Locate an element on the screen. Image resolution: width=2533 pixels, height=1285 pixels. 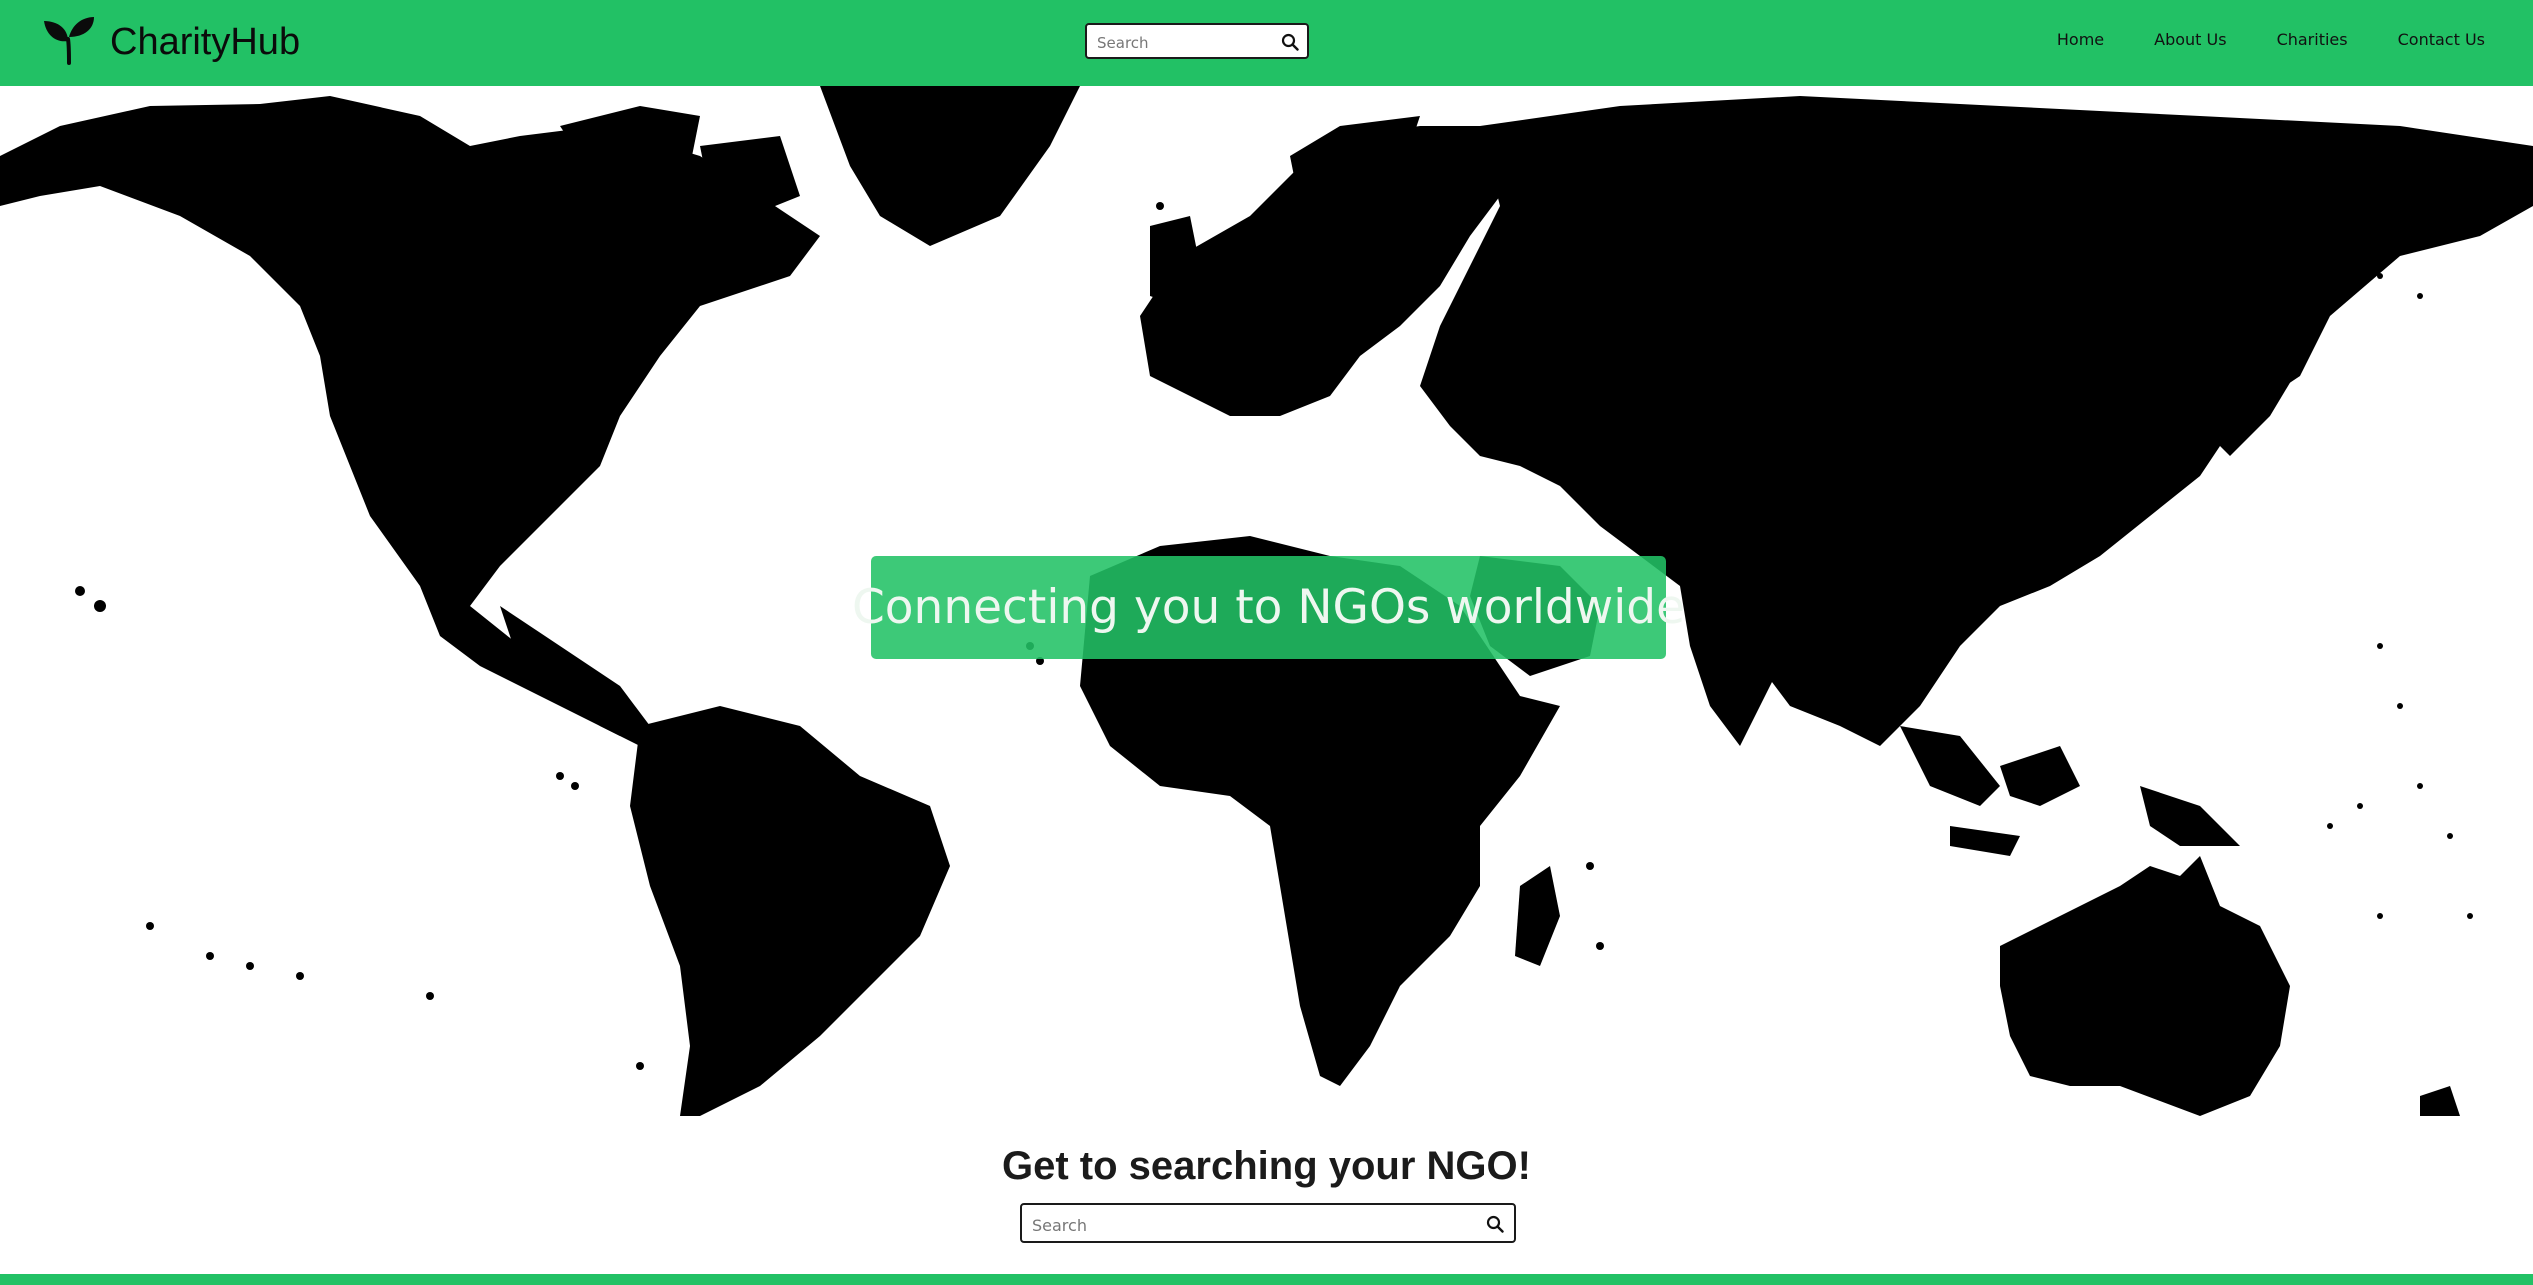
cta-heading: Get to searching your NGO! is located at coordinates (1266, 1166).